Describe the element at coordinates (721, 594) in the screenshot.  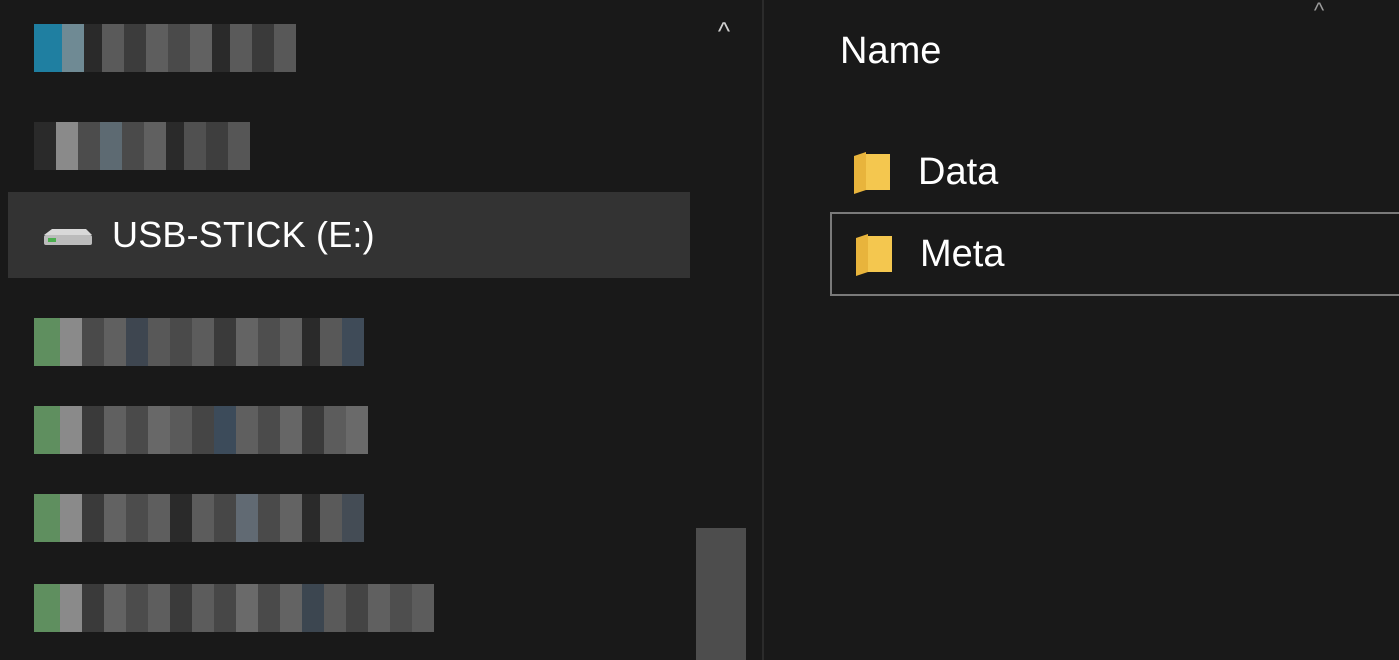
I see `scroll-thumb` at that location.